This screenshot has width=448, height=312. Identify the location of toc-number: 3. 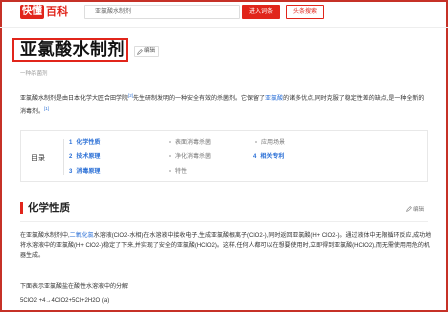
(71, 172).